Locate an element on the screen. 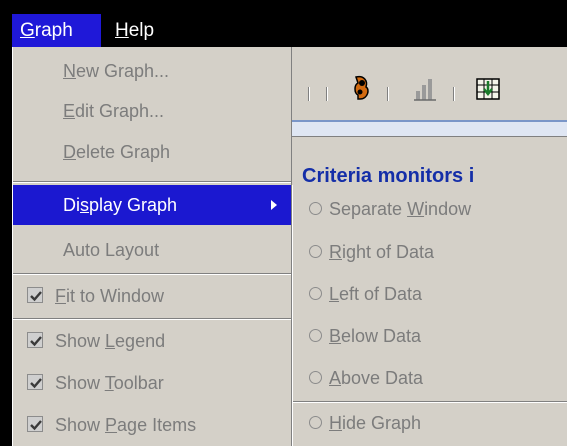 The height and width of the screenshot is (446, 567). mnemonic: G is located at coordinates (27, 30).